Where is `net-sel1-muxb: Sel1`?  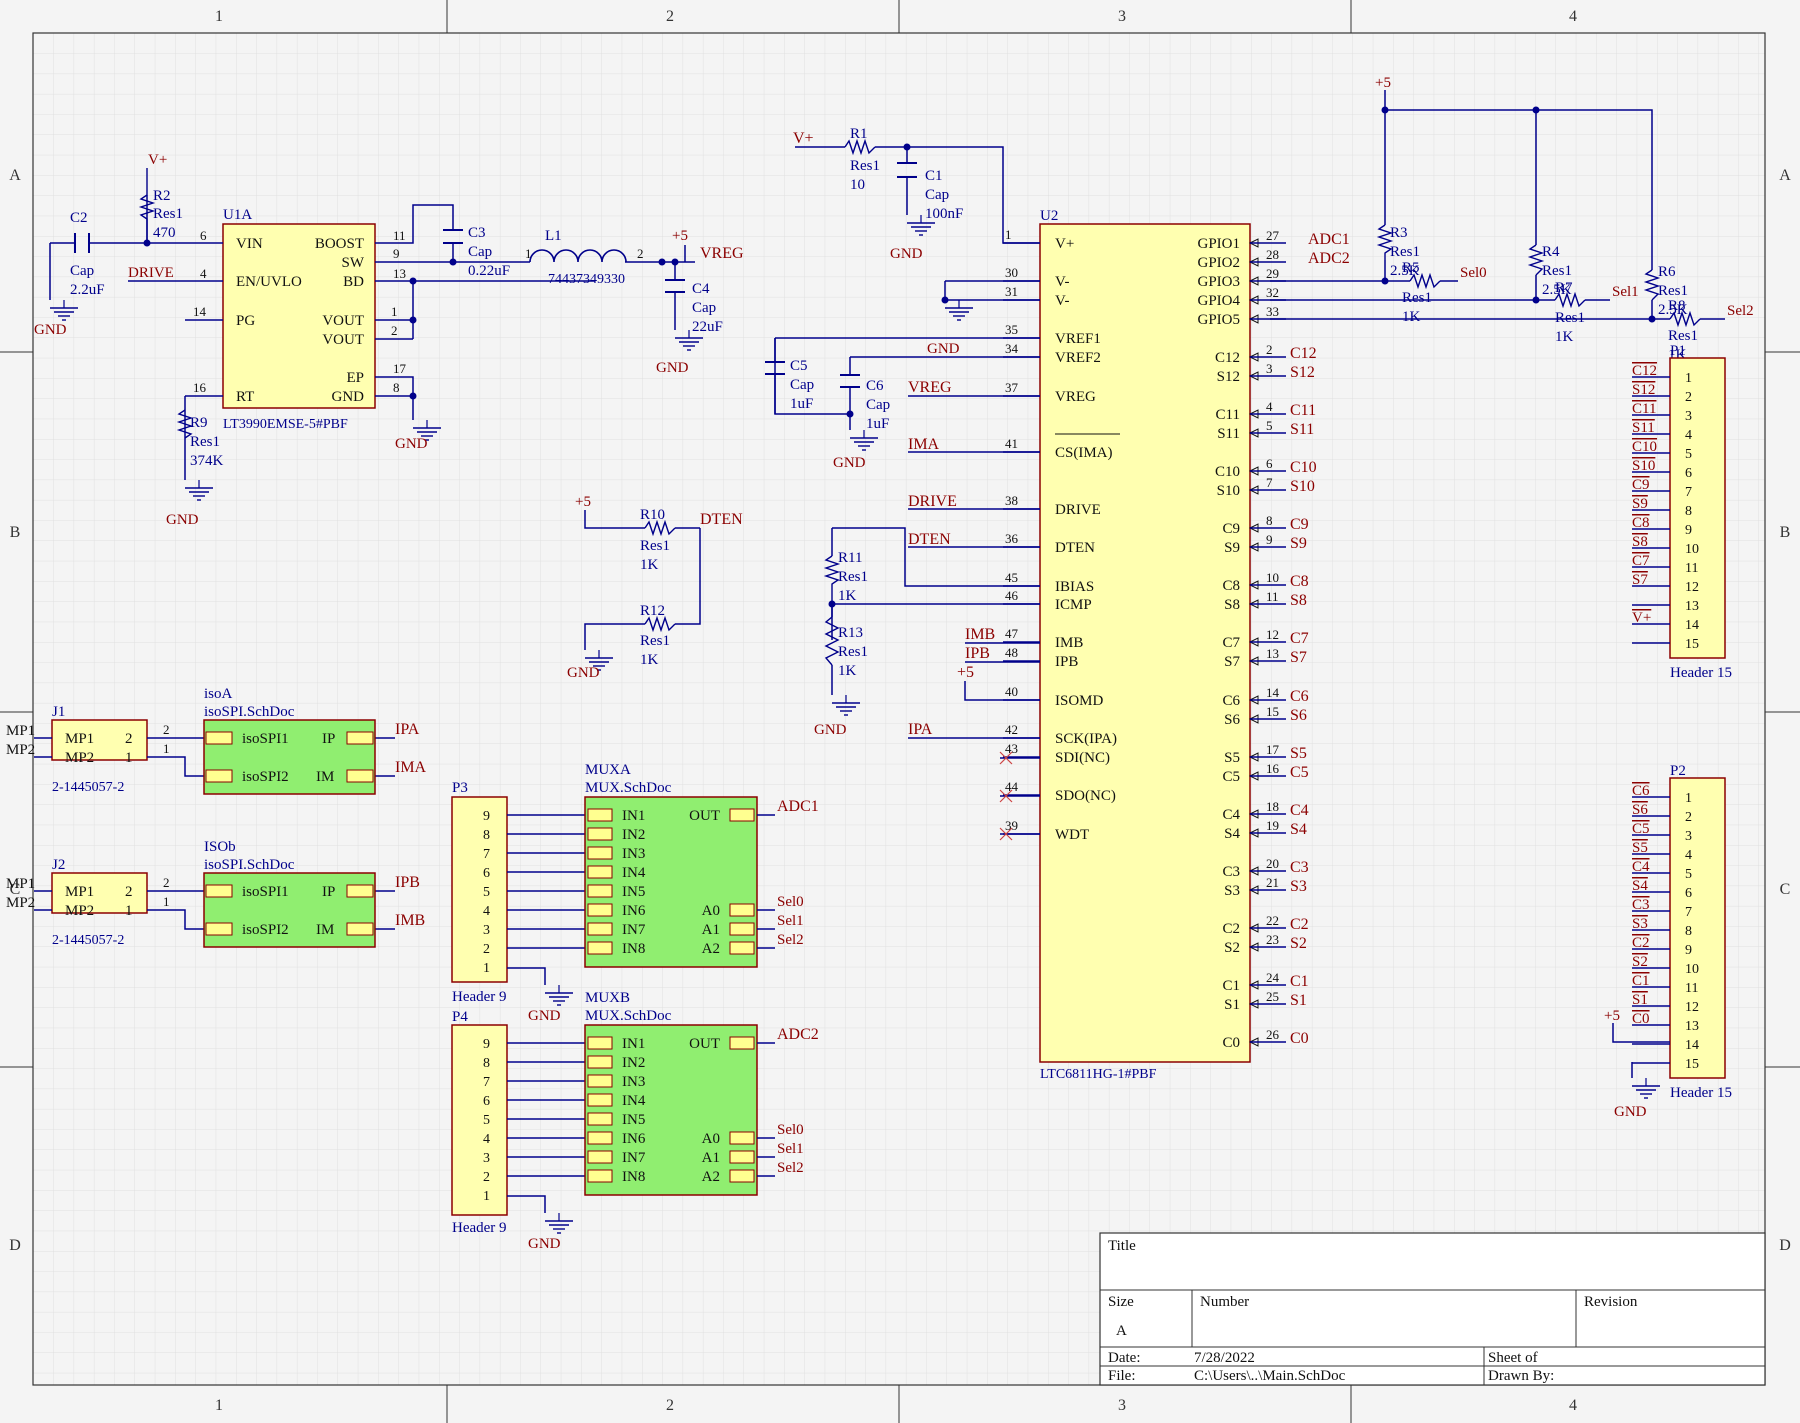 net-sel1-muxb: Sel1 is located at coordinates (790, 1149).